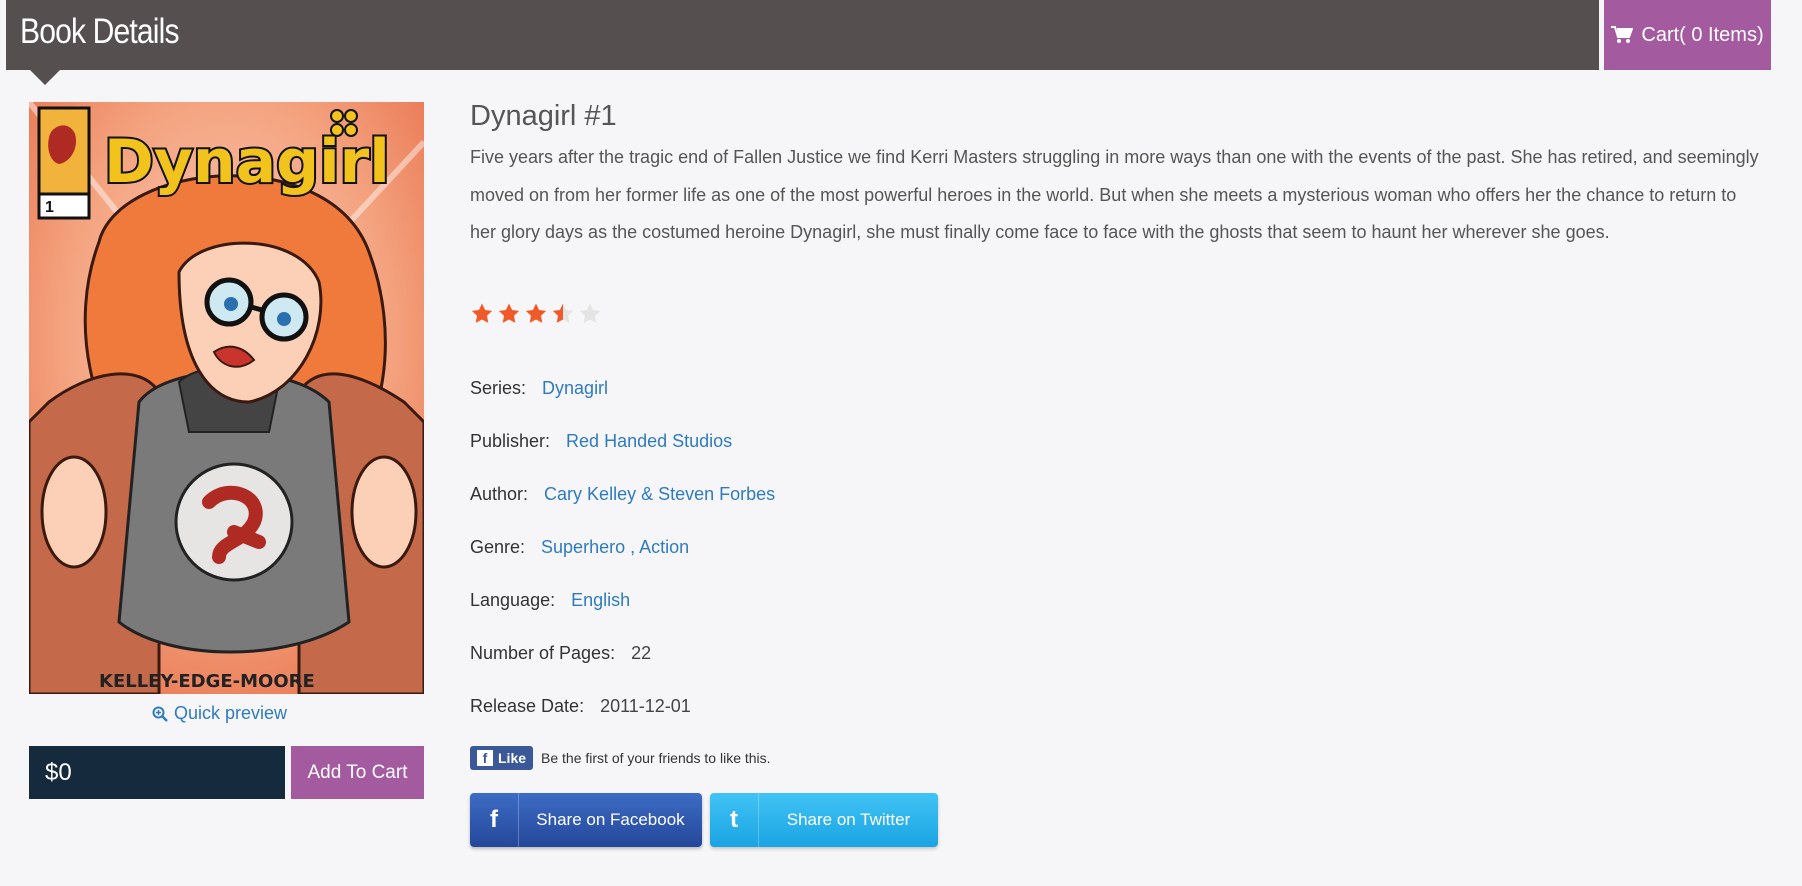 The height and width of the screenshot is (886, 1802). Describe the element at coordinates (527, 706) in the screenshot. I see `release-label: Release Date:` at that location.